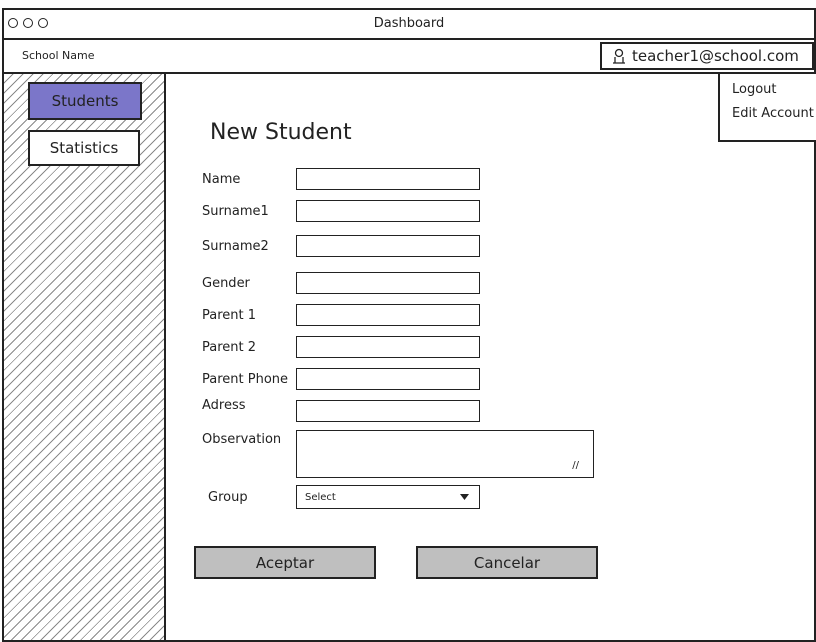  What do you see at coordinates (409, 57) in the screenshot?
I see `header-bar: School Name teacher1@school.com` at bounding box center [409, 57].